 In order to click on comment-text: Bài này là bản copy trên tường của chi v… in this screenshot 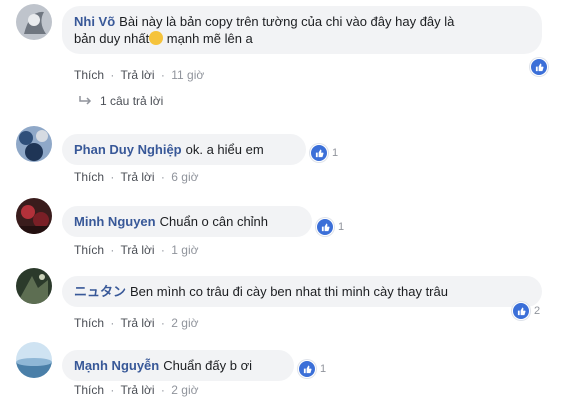, I will do `click(287, 21)`.